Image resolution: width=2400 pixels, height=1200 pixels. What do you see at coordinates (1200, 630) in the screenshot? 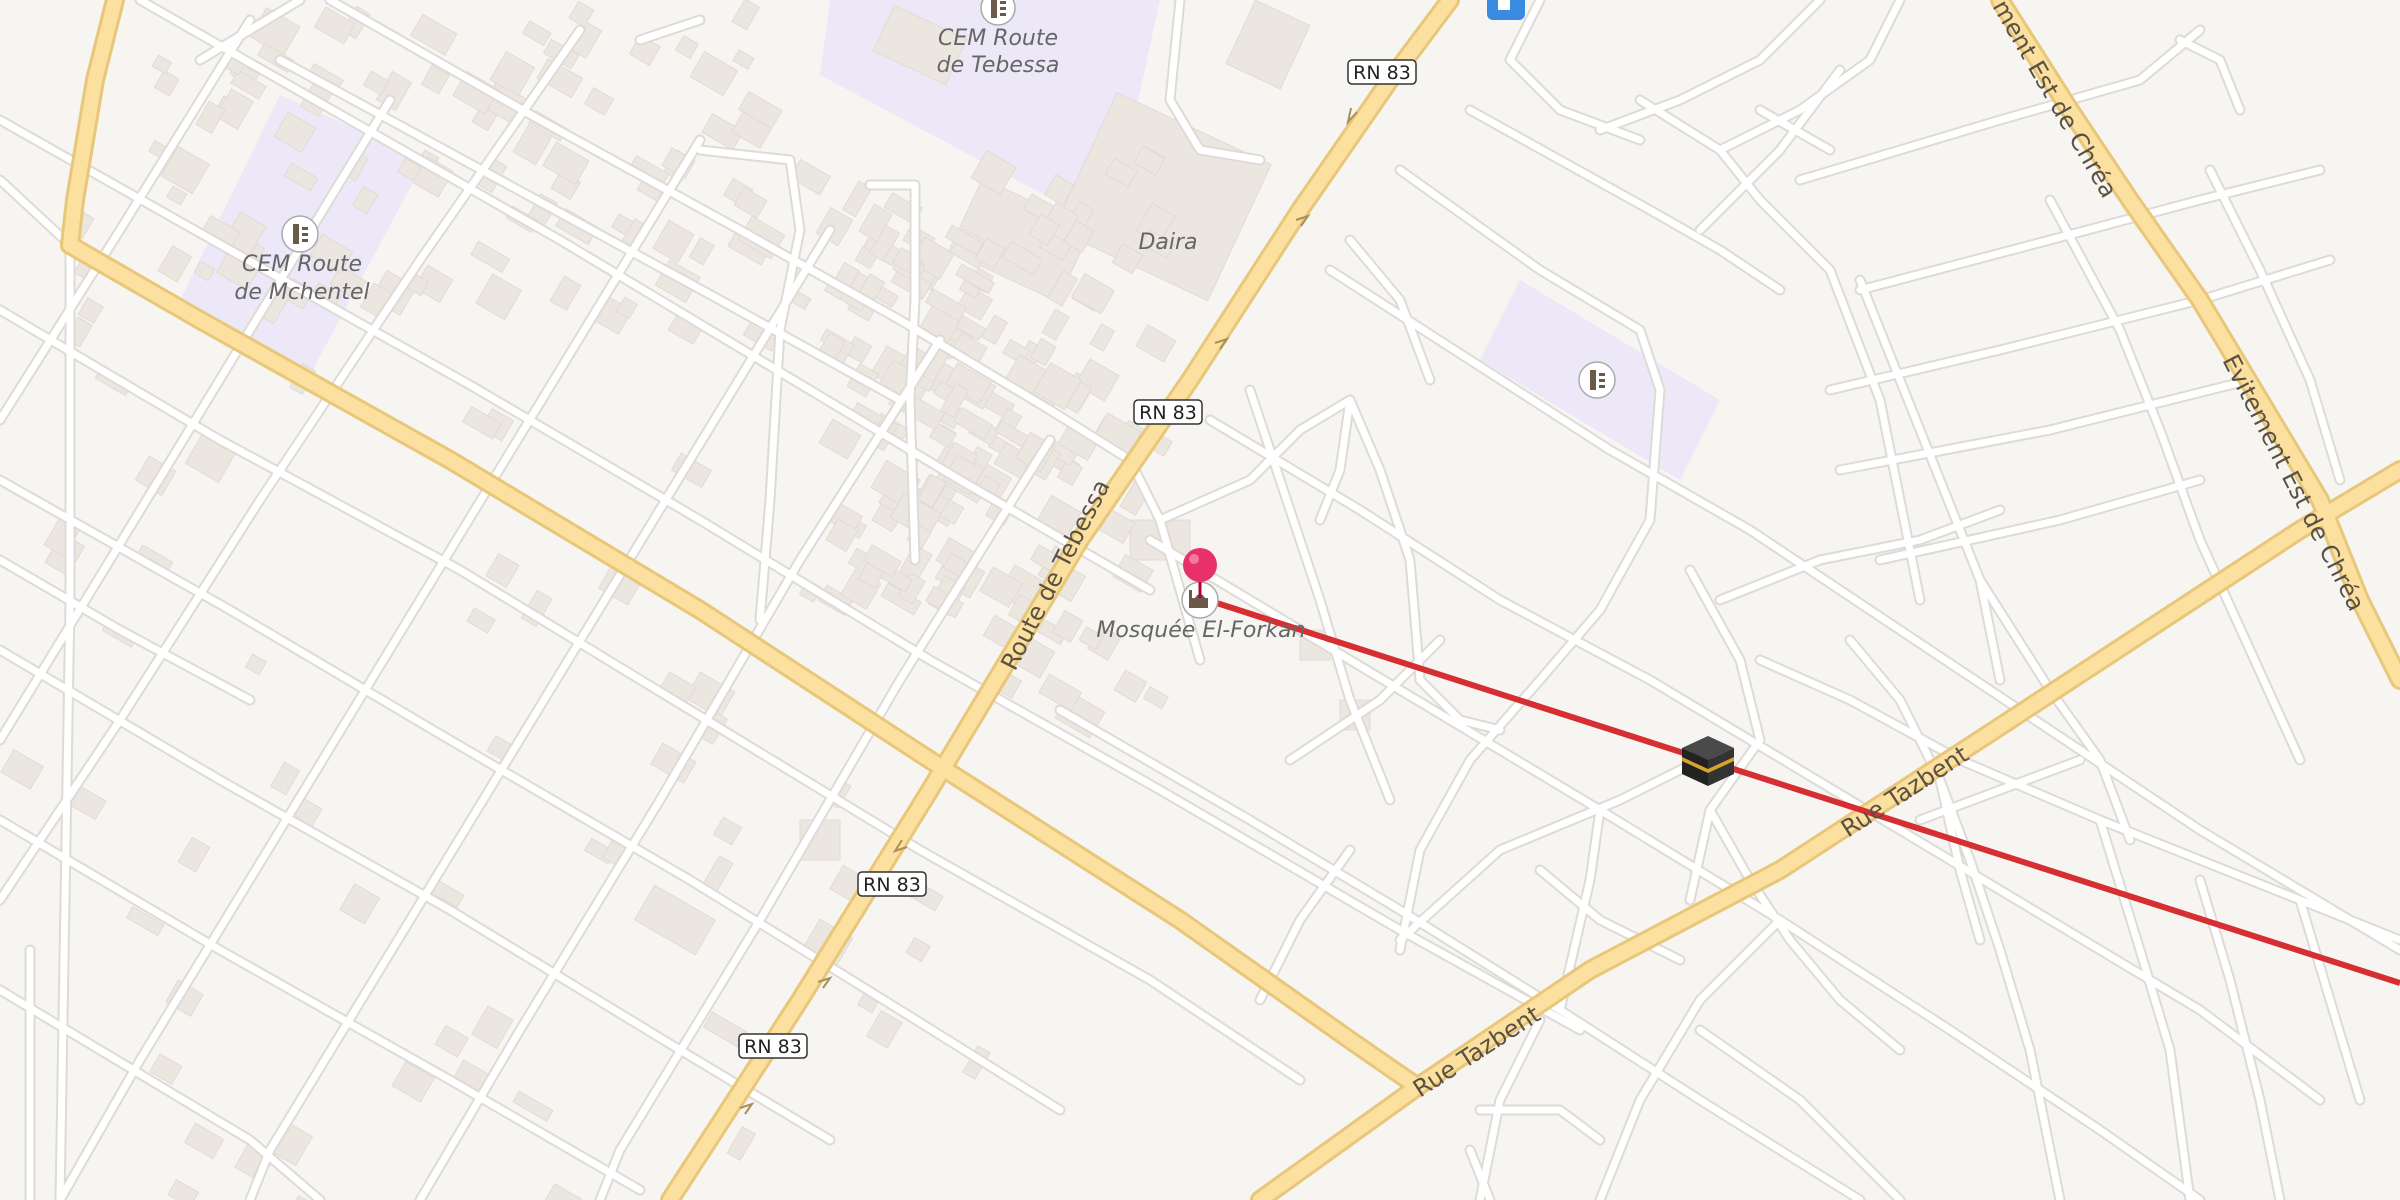
I see `place-label-mosque: Mosquée El-Forkan` at bounding box center [1200, 630].